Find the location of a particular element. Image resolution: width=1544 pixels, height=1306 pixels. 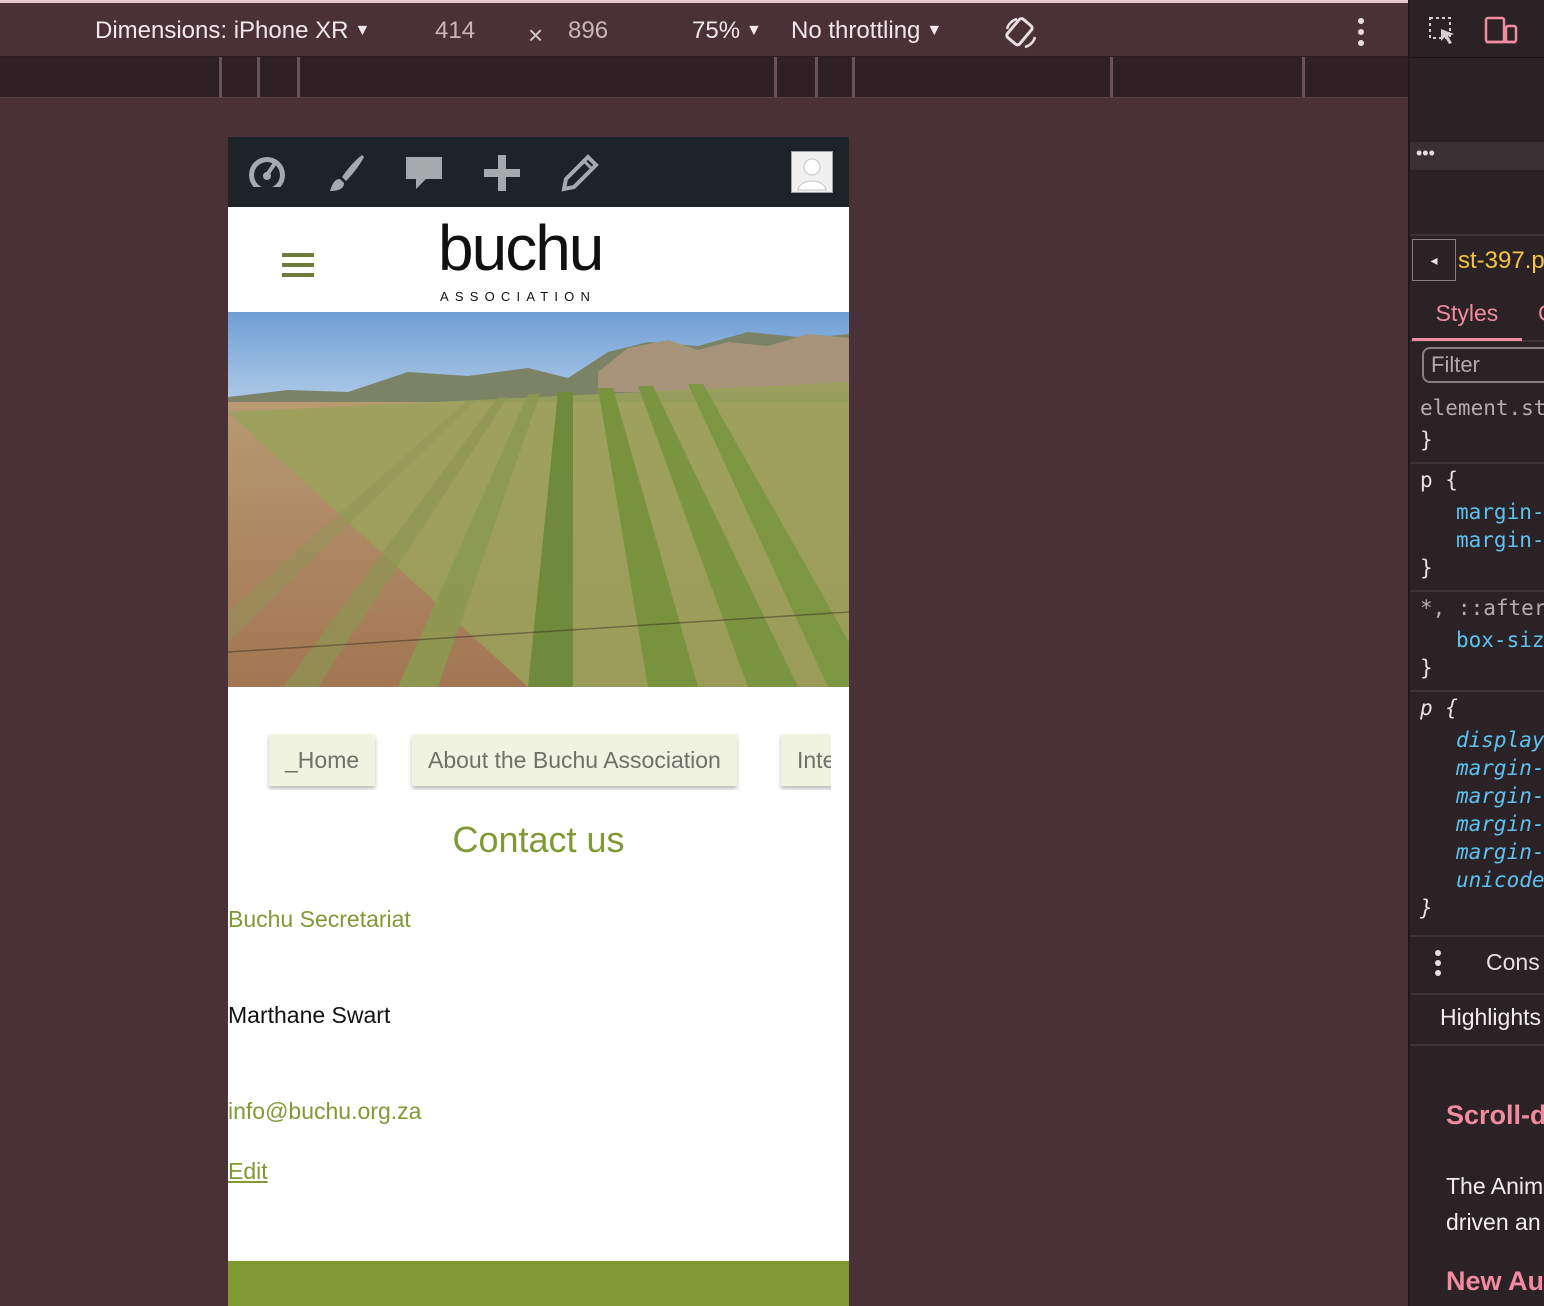

comments-icon is located at coordinates (424, 173).